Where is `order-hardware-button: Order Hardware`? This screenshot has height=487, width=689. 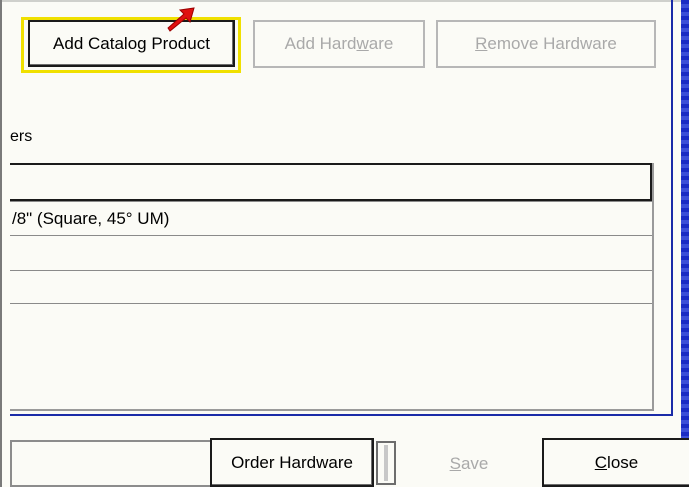 order-hardware-button: Order Hardware is located at coordinates (292, 462).